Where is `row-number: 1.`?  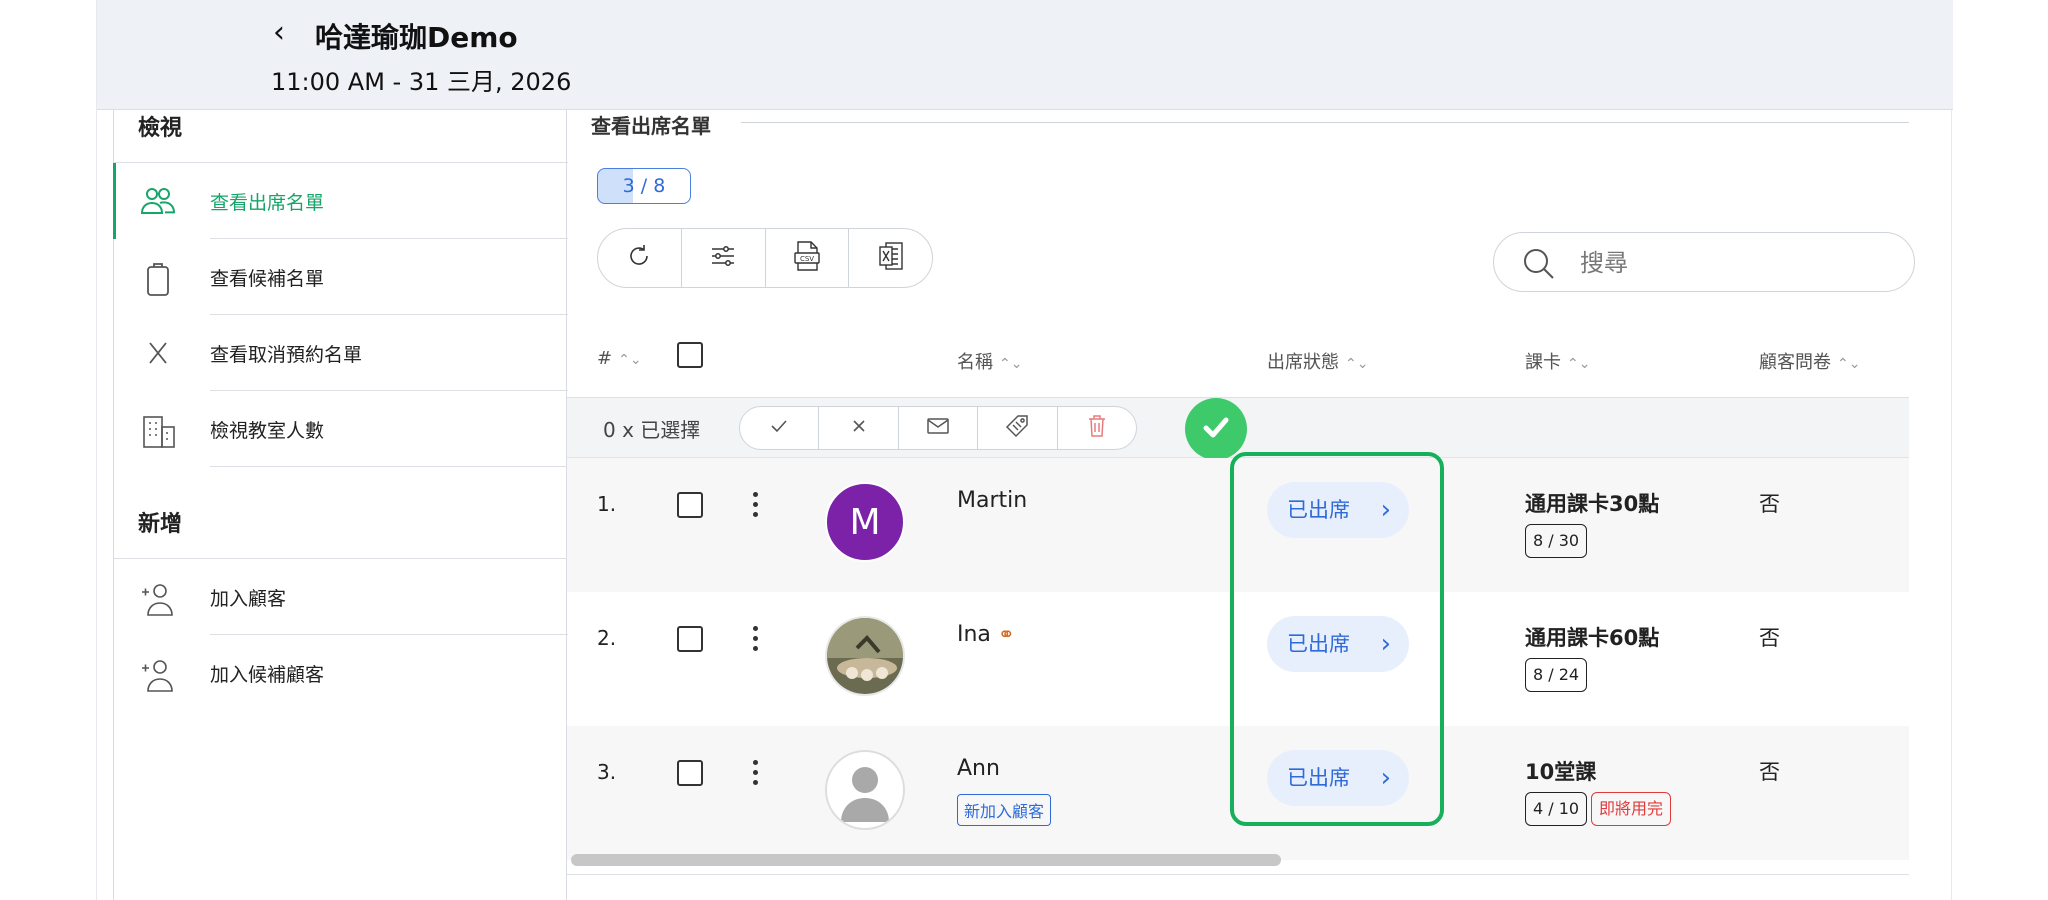
row-number: 1. is located at coordinates (607, 504).